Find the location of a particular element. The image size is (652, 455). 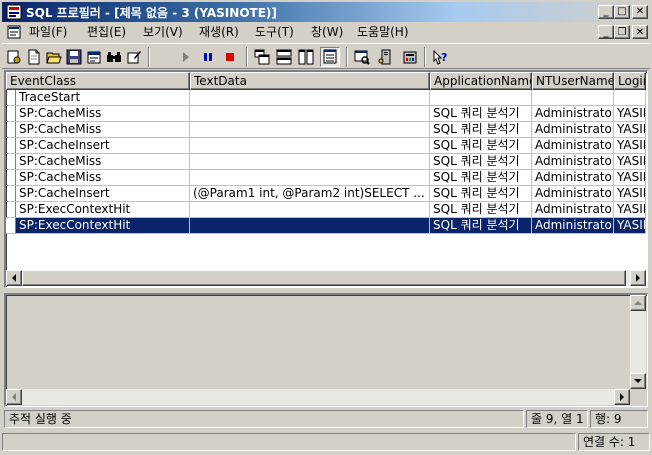

scroll-up-button is located at coordinates (638, 303).